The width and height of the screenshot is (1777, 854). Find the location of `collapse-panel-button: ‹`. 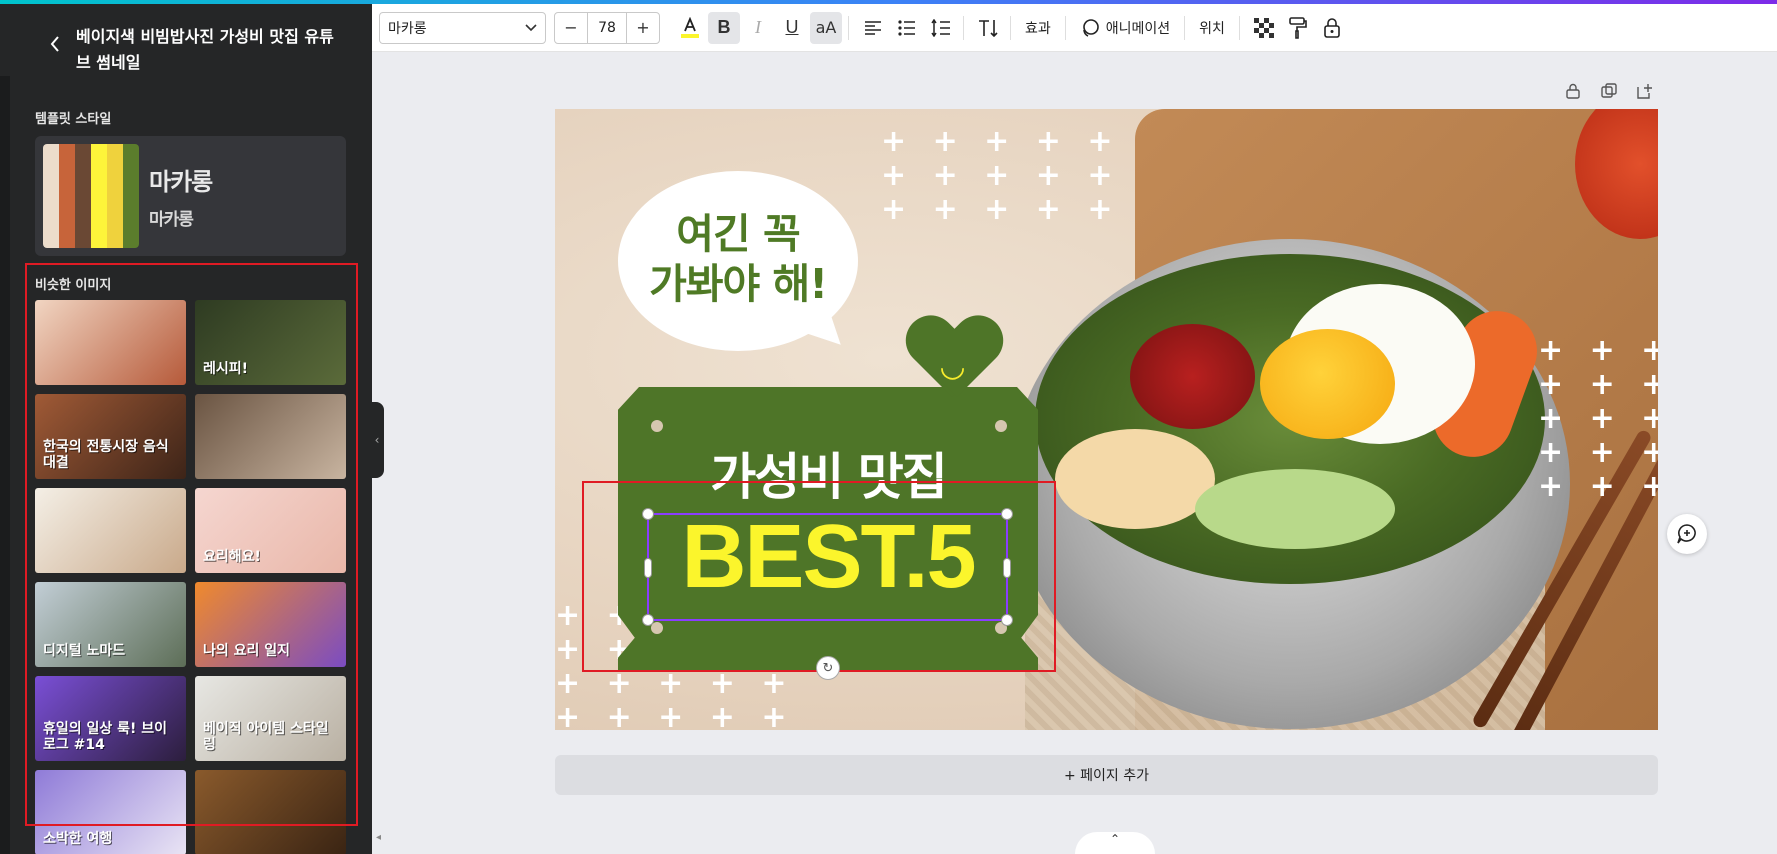

collapse-panel-button: ‹ is located at coordinates (377, 440).